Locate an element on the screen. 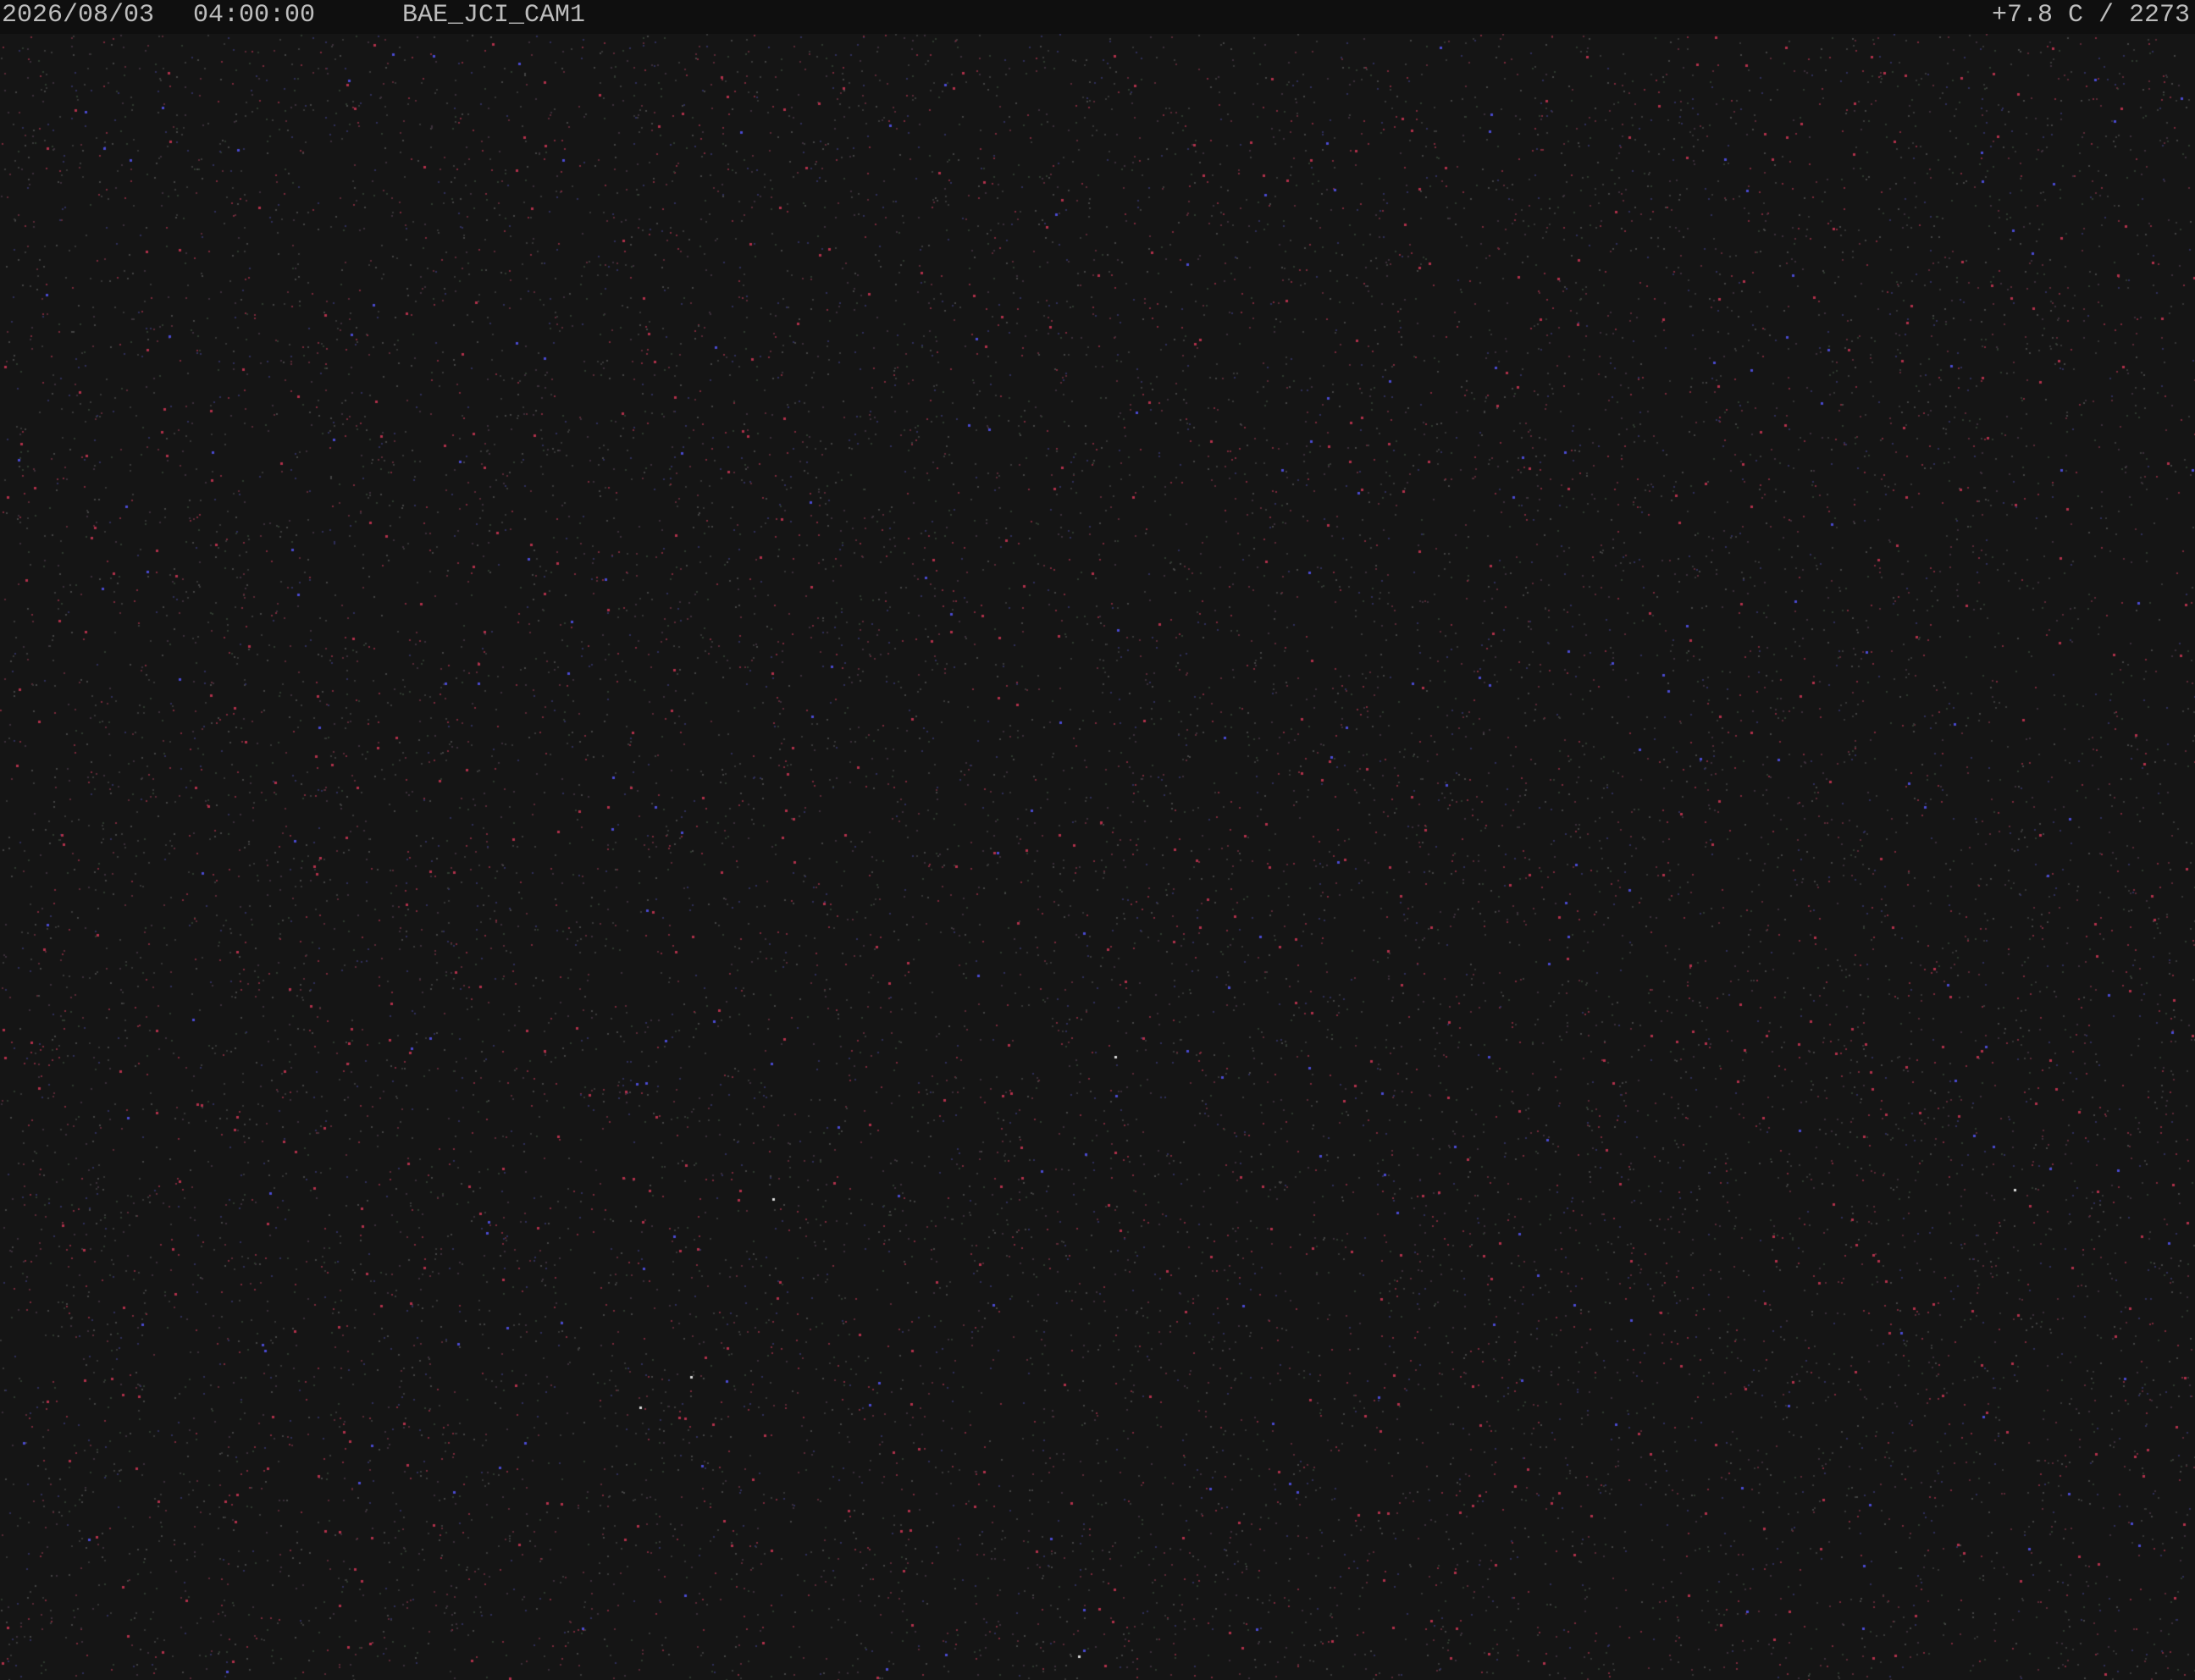 The height and width of the screenshot is (1680, 2195). osd-temperature-counter: +7.8 C / 2273 is located at coordinates (2090, 15).